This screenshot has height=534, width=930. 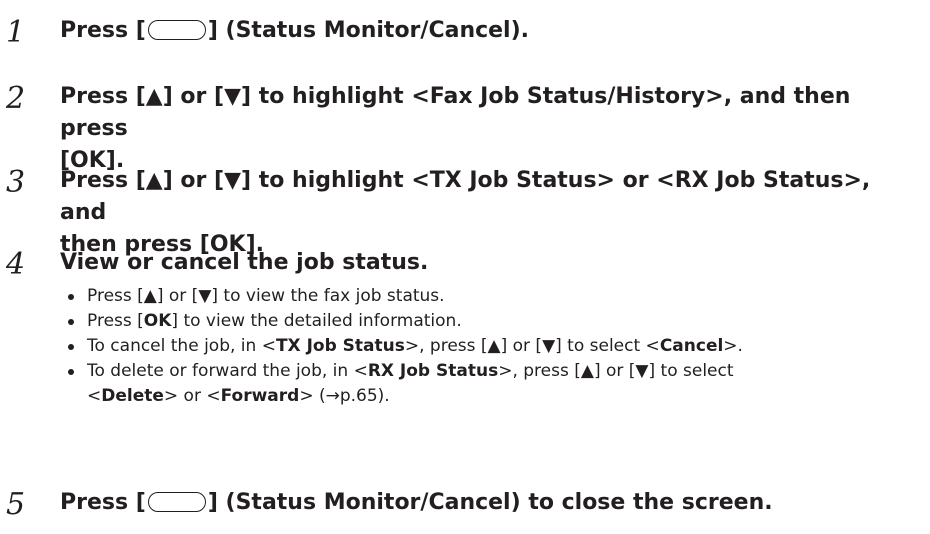 What do you see at coordinates (295, 30) in the screenshot?
I see `step-title: Press [] (Status Monitor/Cancel).` at bounding box center [295, 30].